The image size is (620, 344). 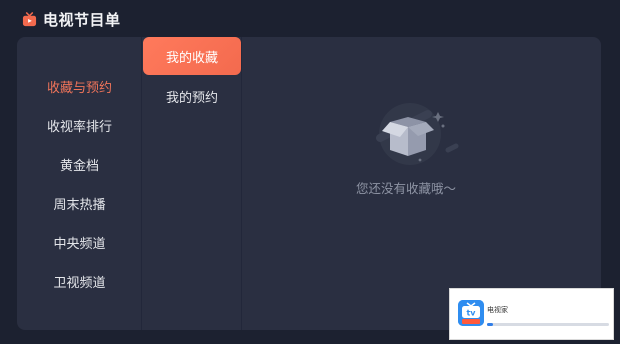 I want to click on subtab-my-reservations: 我的预约, so click(x=192, y=96).